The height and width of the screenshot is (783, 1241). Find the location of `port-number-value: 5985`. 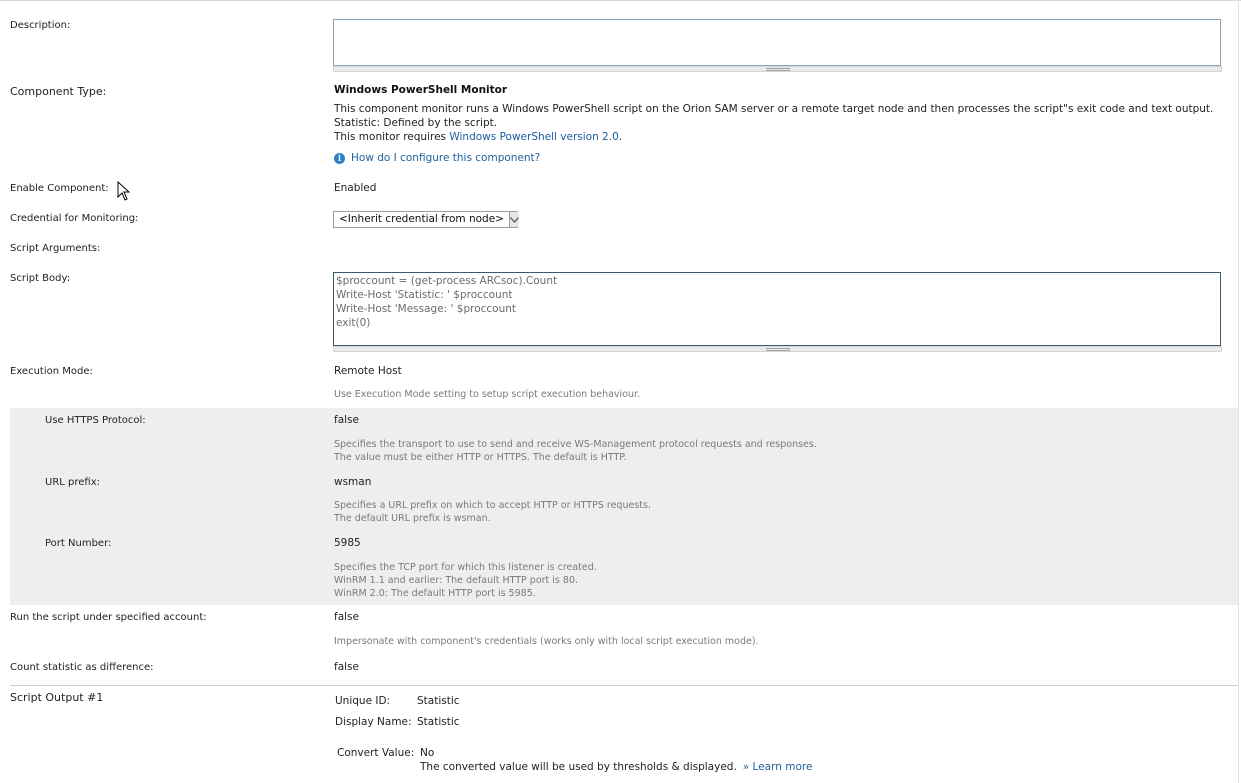

port-number-value: 5985 is located at coordinates (347, 543).